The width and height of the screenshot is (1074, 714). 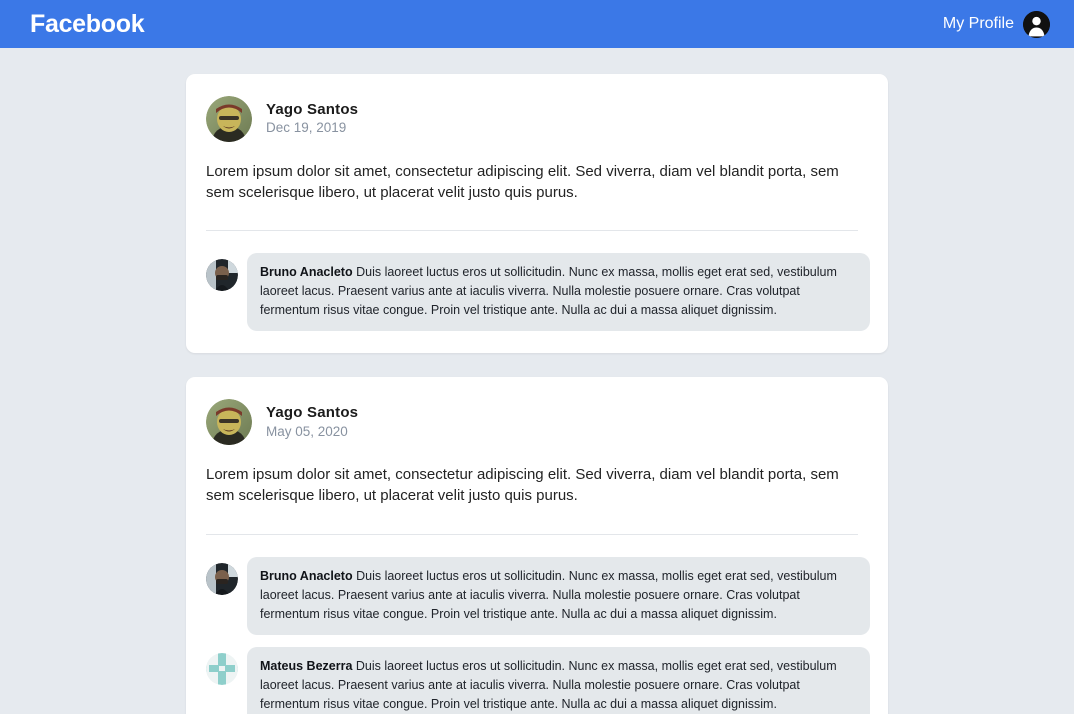 I want to click on post-header: Yago Santos Dec 19, 2019, so click(x=537, y=119).